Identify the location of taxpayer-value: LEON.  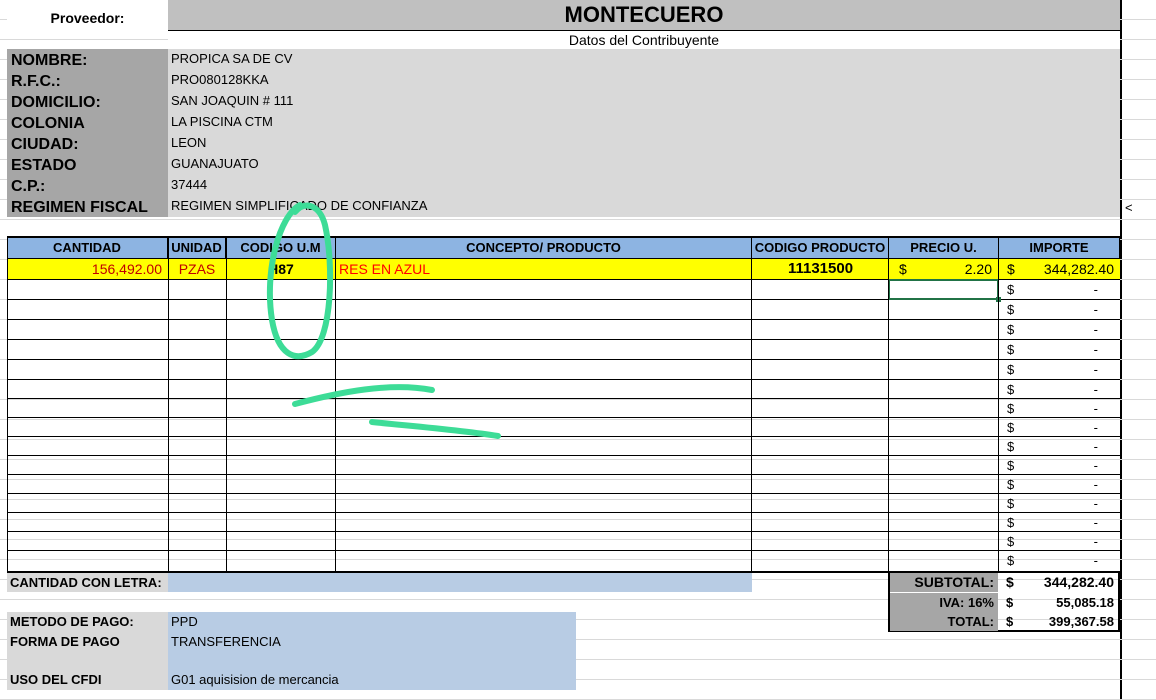
(188, 143).